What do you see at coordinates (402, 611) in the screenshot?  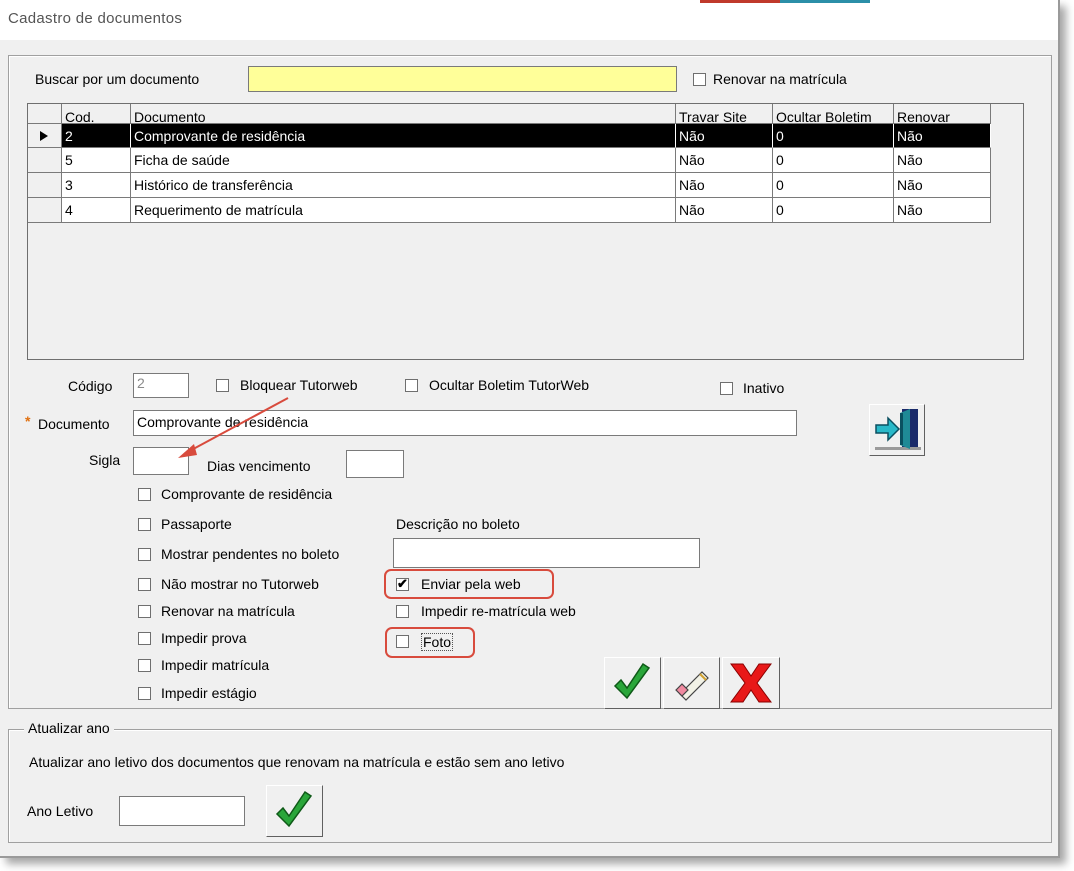 I see `impedir-rematricula-web-checkbox` at bounding box center [402, 611].